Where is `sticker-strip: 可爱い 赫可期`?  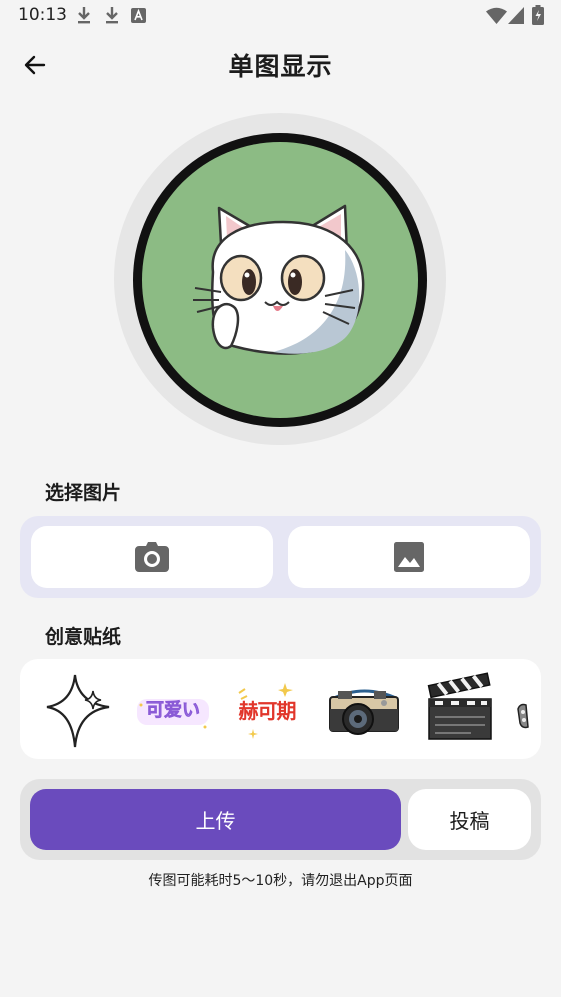 sticker-strip: 可爱い 赫可期 is located at coordinates (280, 709).